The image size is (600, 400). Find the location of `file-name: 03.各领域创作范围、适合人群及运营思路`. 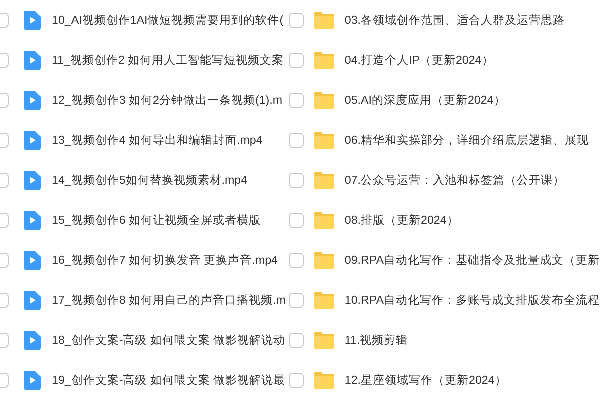

file-name: 03.各领域创作范围、适合人群及运营思路 is located at coordinates (455, 20).